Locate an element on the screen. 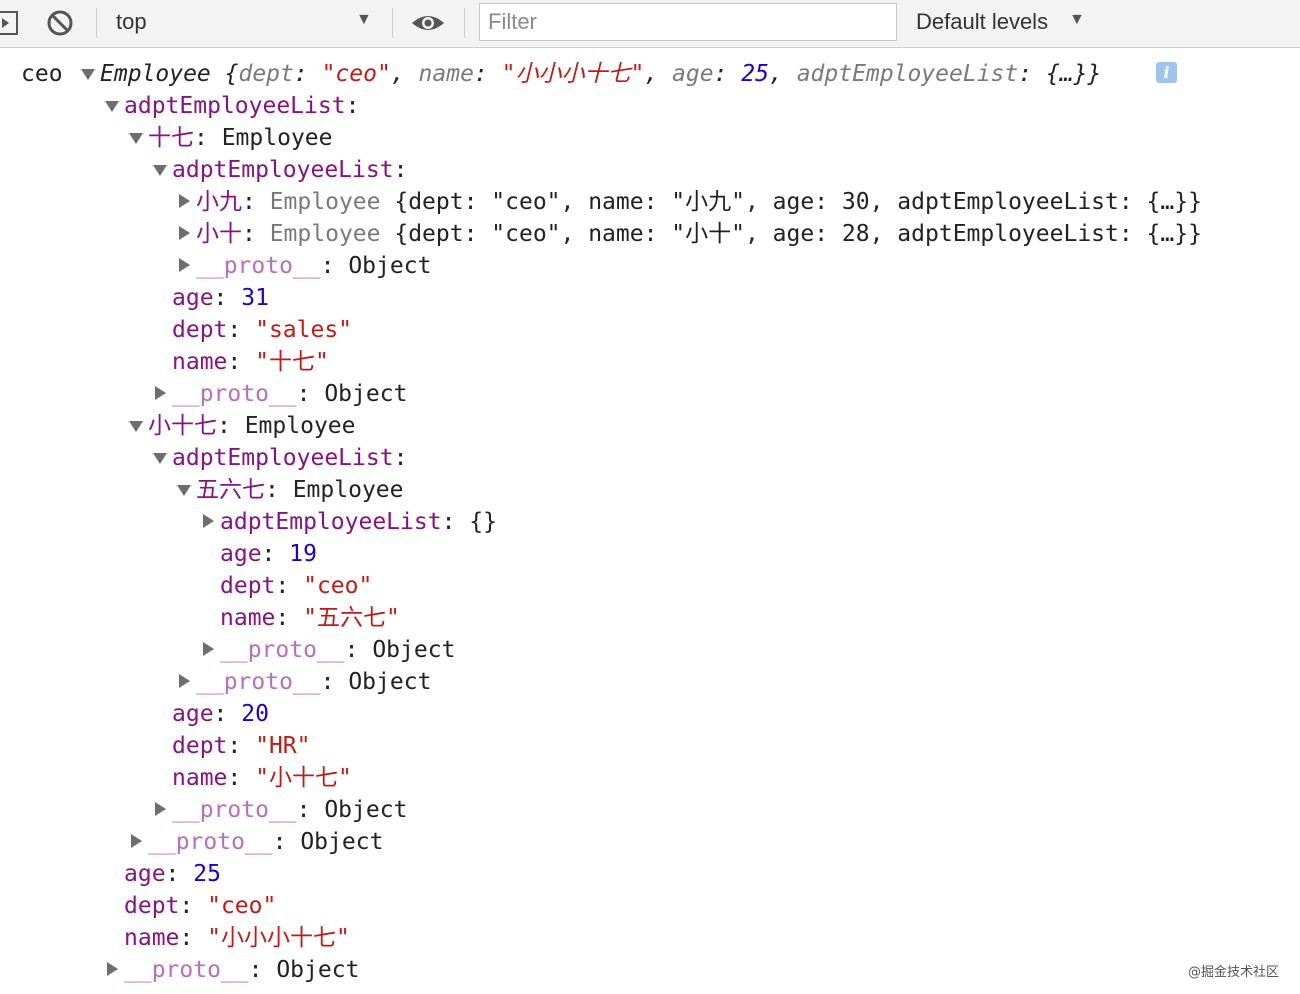 Image resolution: width=1300 pixels, height=994 pixels. clear-console-icon is located at coordinates (60, 23).